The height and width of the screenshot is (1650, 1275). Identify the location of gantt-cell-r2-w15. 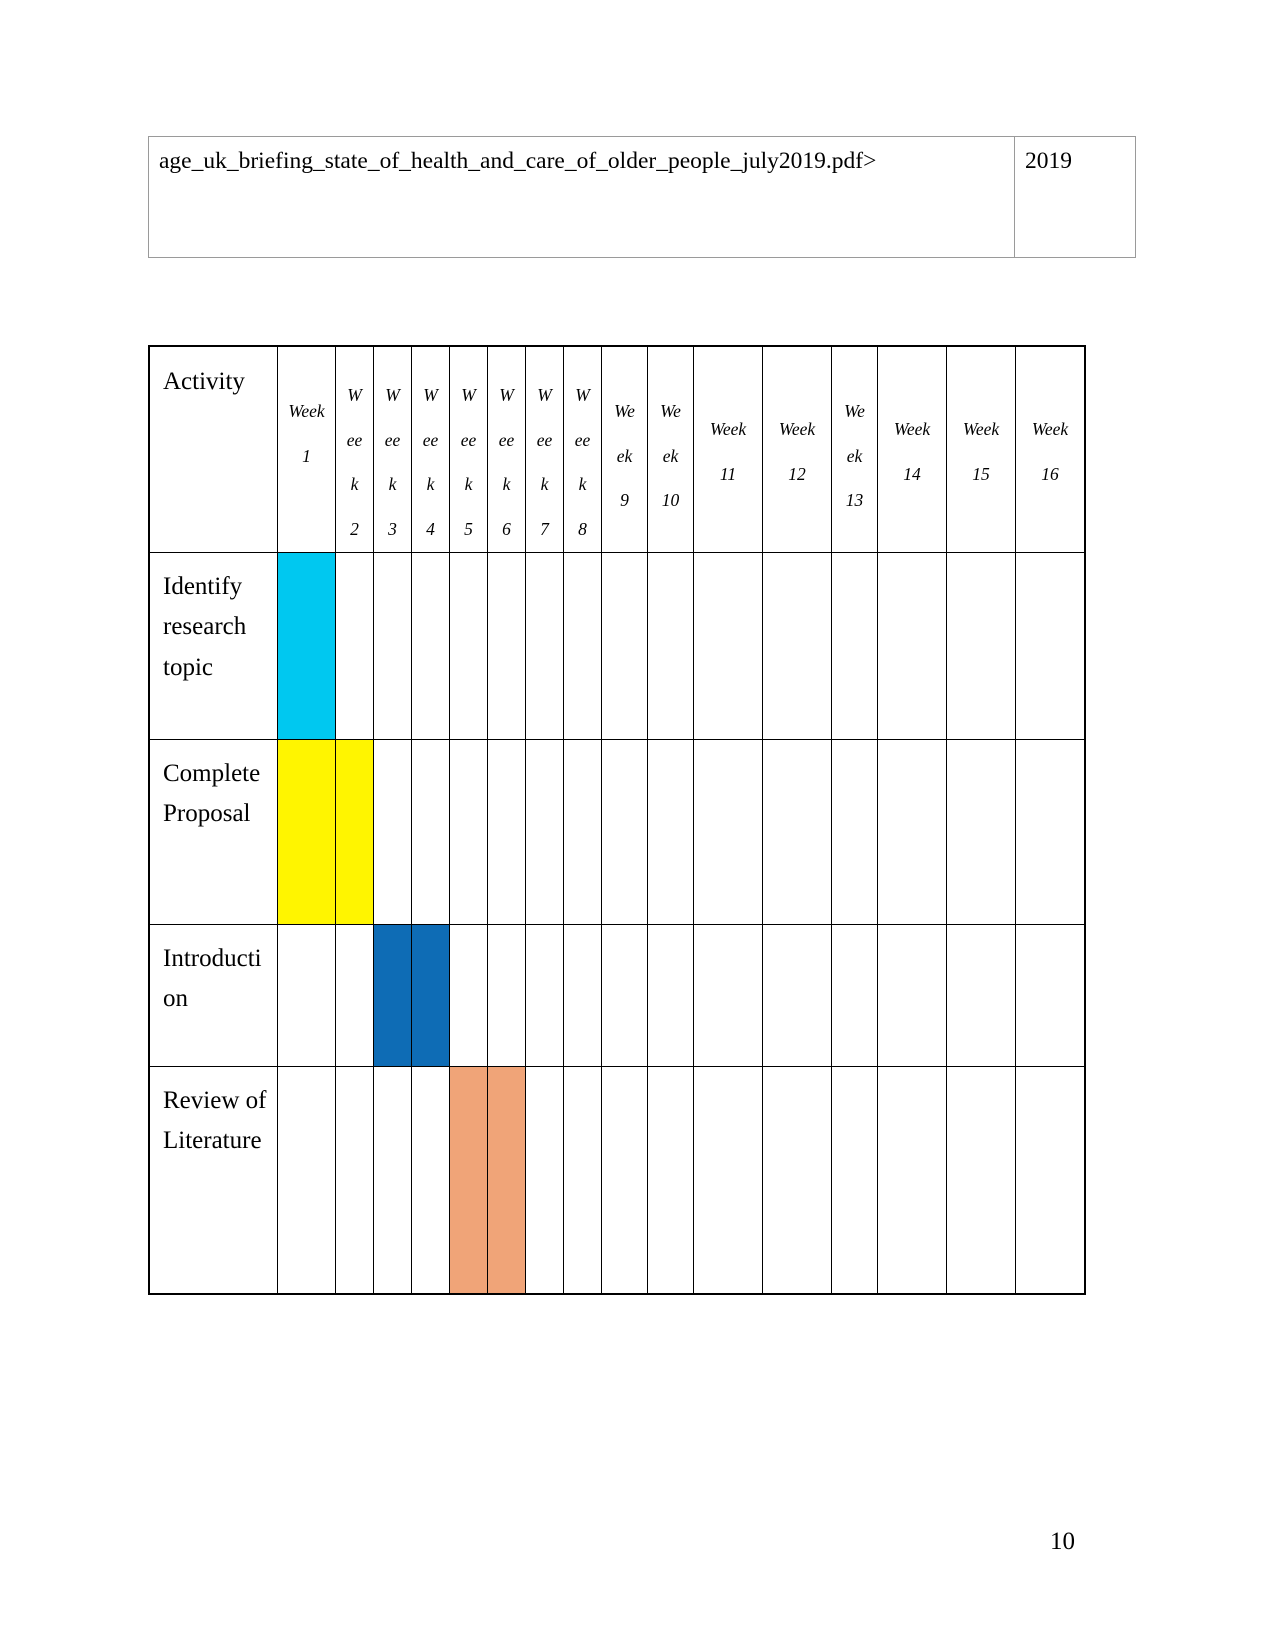
(981, 831).